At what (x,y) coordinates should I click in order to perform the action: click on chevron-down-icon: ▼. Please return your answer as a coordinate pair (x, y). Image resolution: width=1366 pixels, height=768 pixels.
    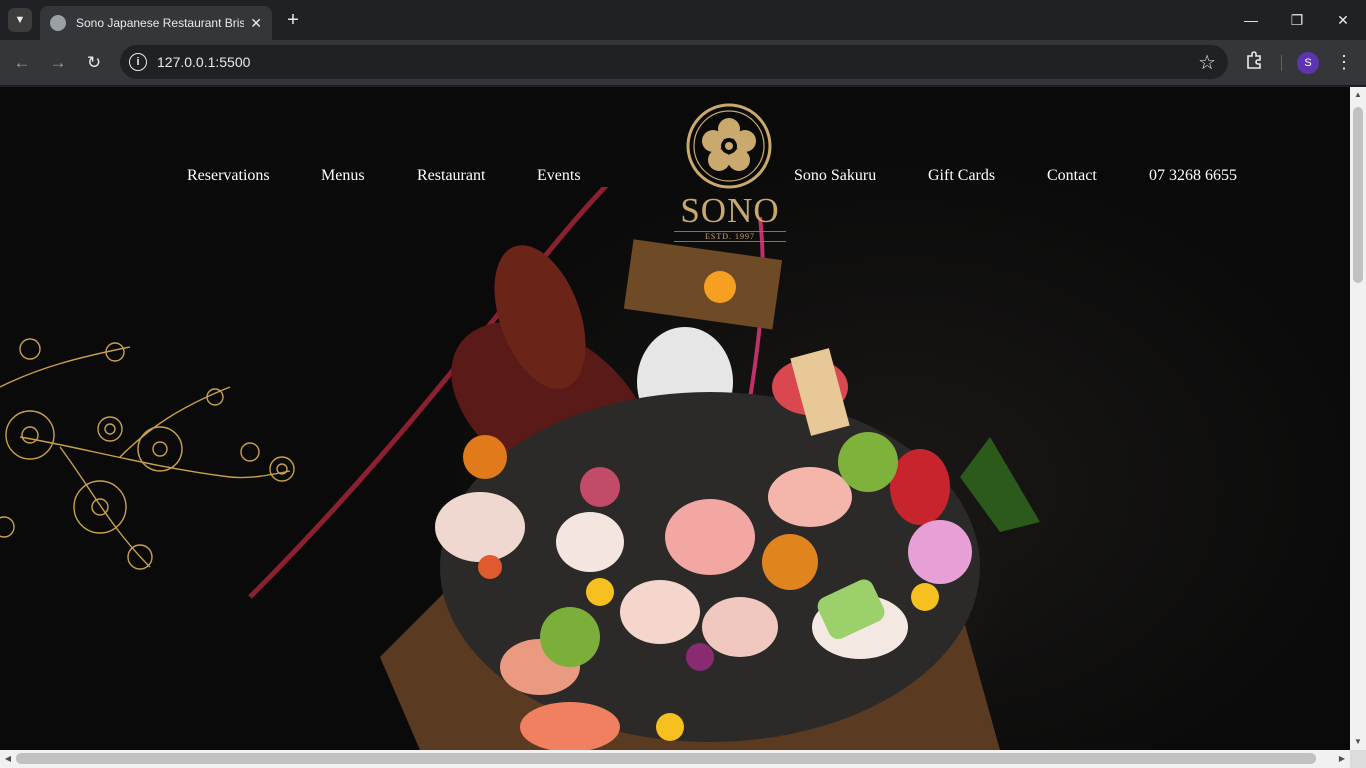
    Looking at the image, I should click on (20, 20).